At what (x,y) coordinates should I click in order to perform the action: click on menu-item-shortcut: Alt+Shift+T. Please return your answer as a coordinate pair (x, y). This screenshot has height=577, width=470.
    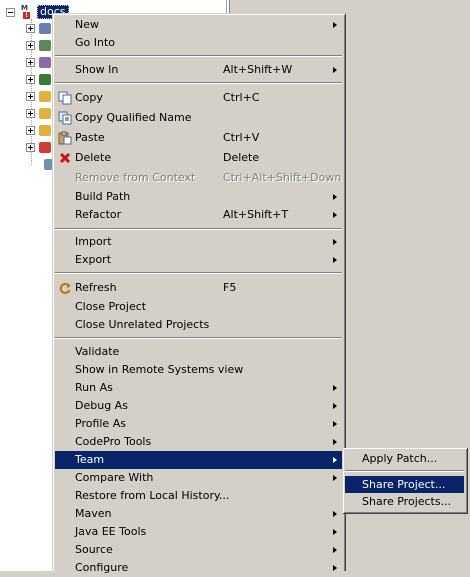
    Looking at the image, I should click on (256, 214).